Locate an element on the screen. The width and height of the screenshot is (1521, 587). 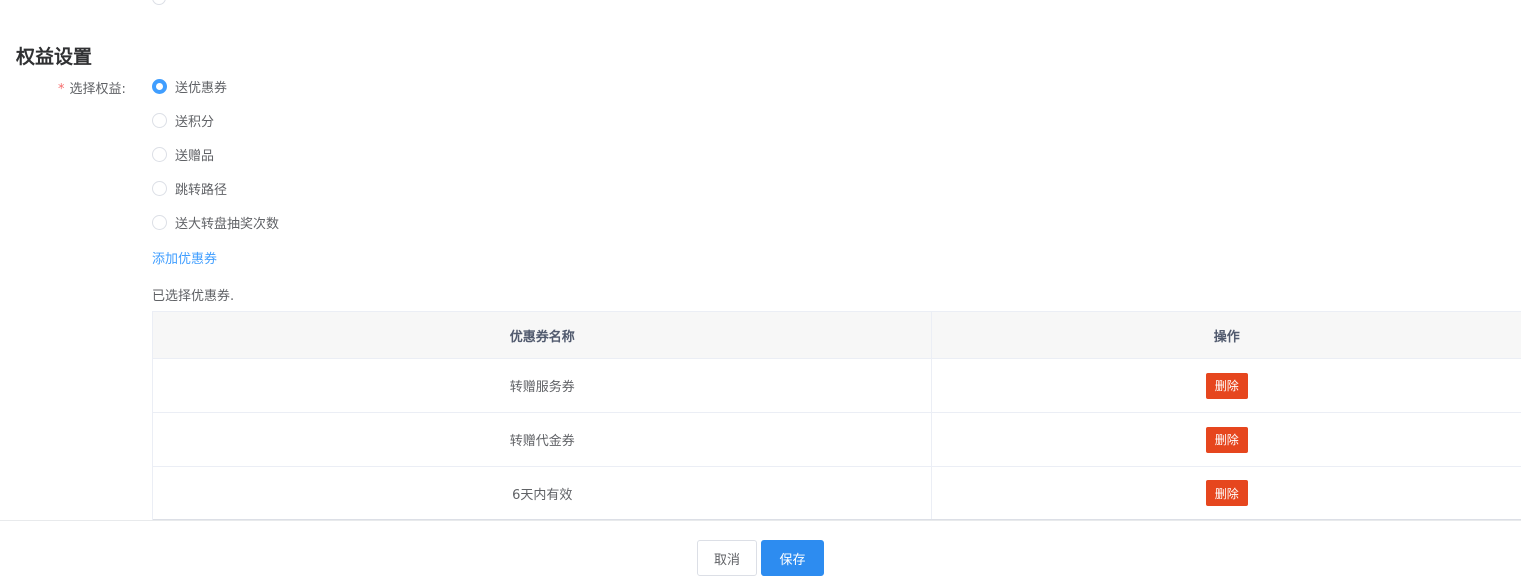
radio-label: 送优惠券 is located at coordinates (201, 86).